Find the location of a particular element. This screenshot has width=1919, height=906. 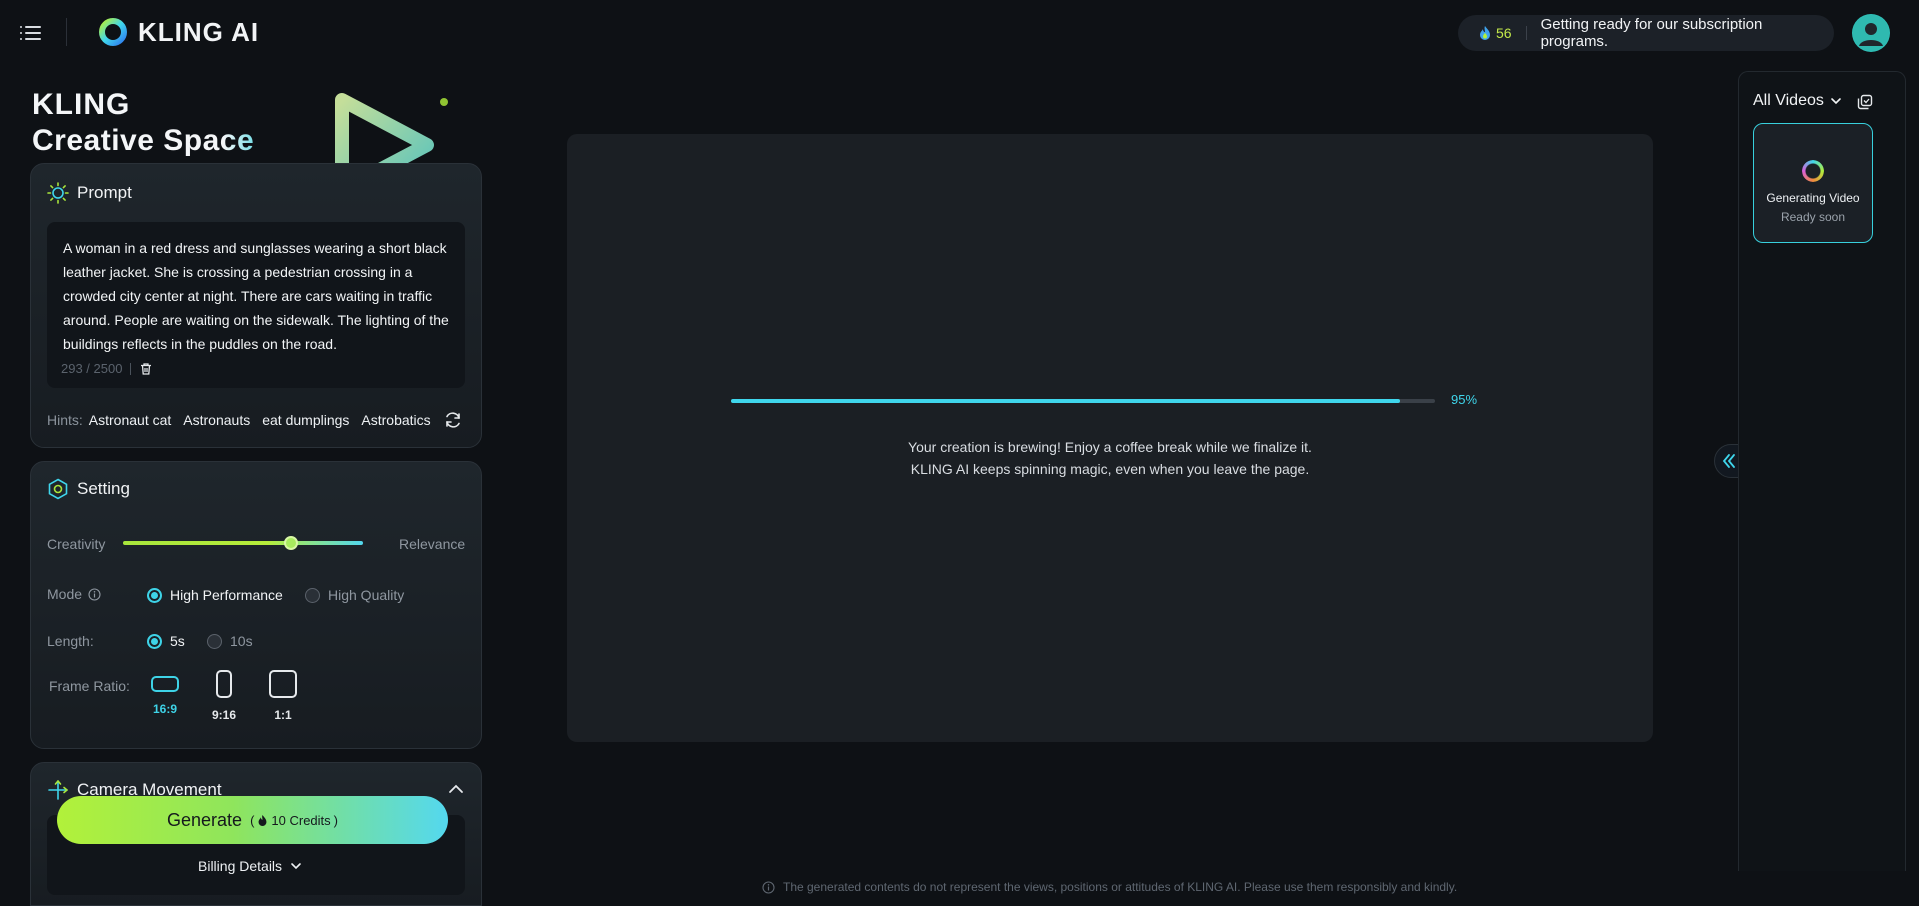

ratio-label: 16:9 is located at coordinates (165, 709).